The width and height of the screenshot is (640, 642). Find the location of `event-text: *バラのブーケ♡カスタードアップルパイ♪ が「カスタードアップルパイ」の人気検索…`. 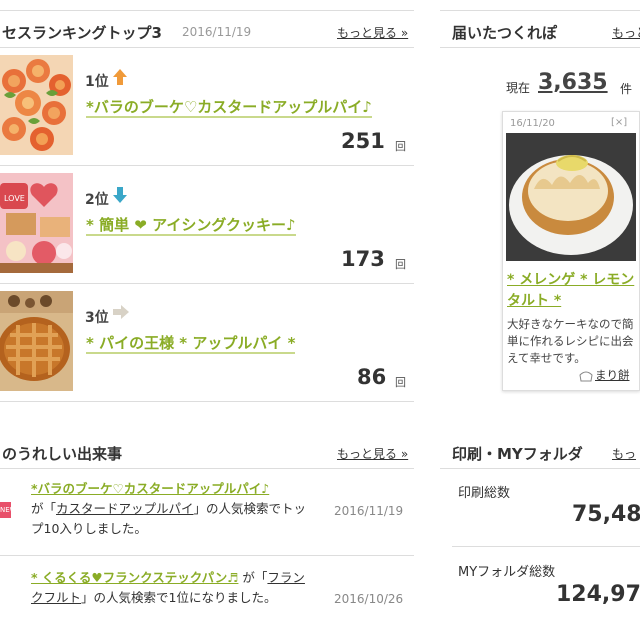

event-text: *バラのブーケ♡カスタードアップルパイ♪ が「カスタードアップルパイ」の人気検索… is located at coordinates (172, 509).